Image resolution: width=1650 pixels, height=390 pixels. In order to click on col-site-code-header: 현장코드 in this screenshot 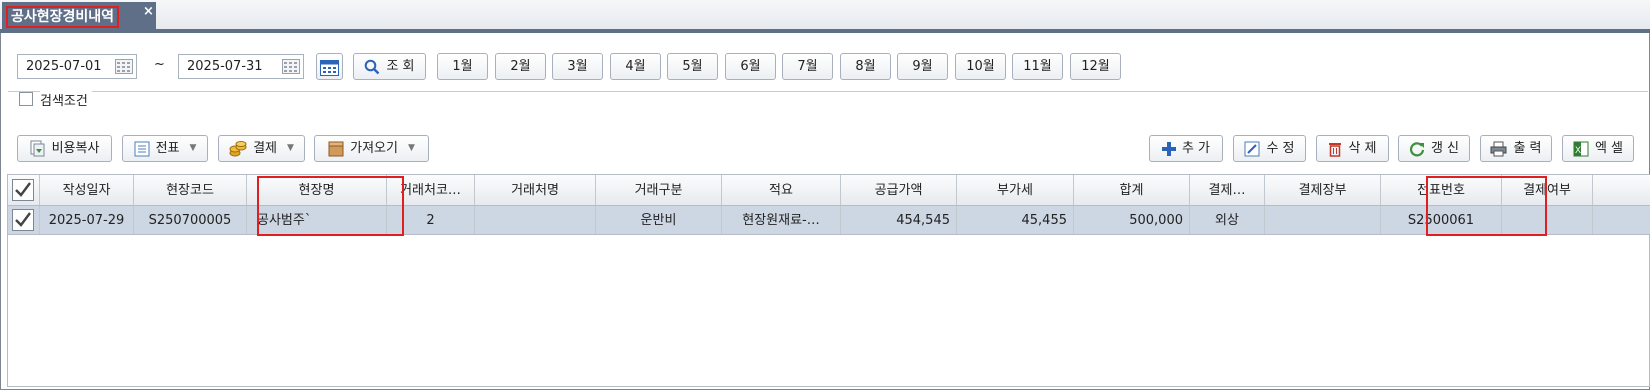, I will do `click(190, 190)`.